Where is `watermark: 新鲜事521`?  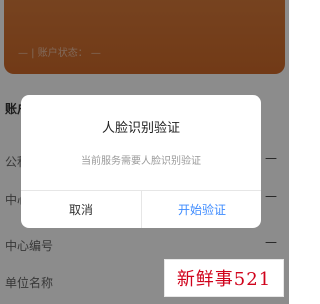
watermark: 新鲜事521 is located at coordinates (224, 278).